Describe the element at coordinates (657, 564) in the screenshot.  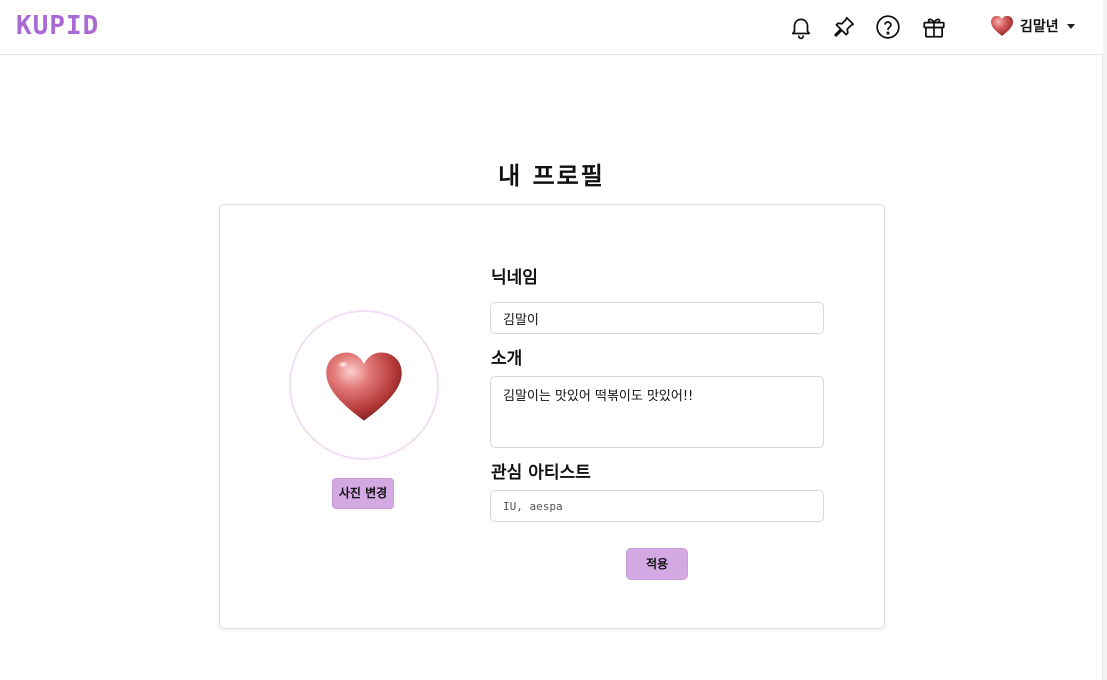
I see `apply-button: 적용` at that location.